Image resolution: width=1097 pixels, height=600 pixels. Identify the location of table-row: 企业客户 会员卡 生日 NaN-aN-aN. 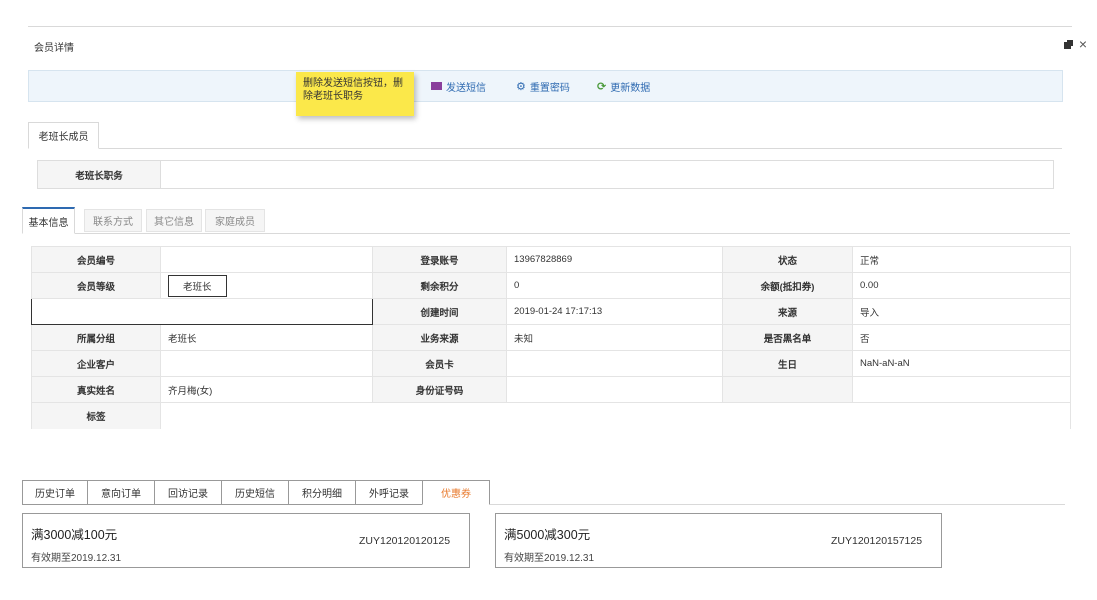
(551, 363).